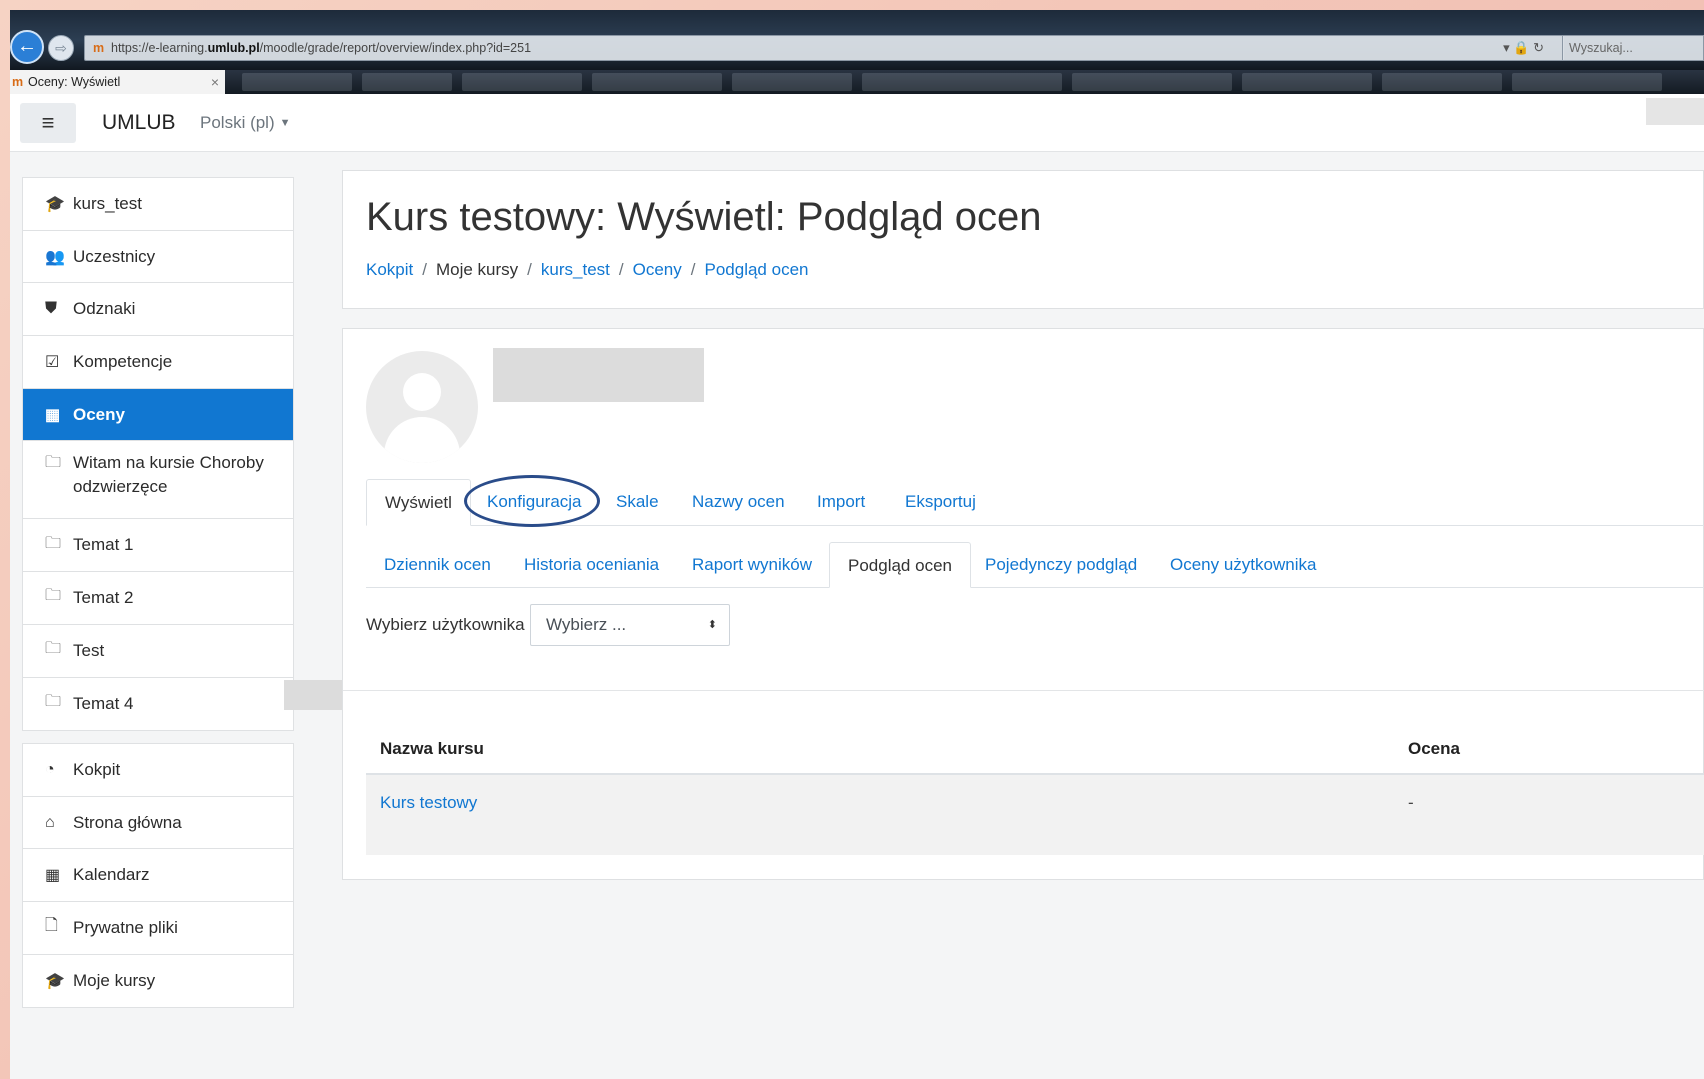 This screenshot has width=1704, height=1079. I want to click on tab-oceny-uzytkownika: Oceny użytkownika, so click(1243, 565).